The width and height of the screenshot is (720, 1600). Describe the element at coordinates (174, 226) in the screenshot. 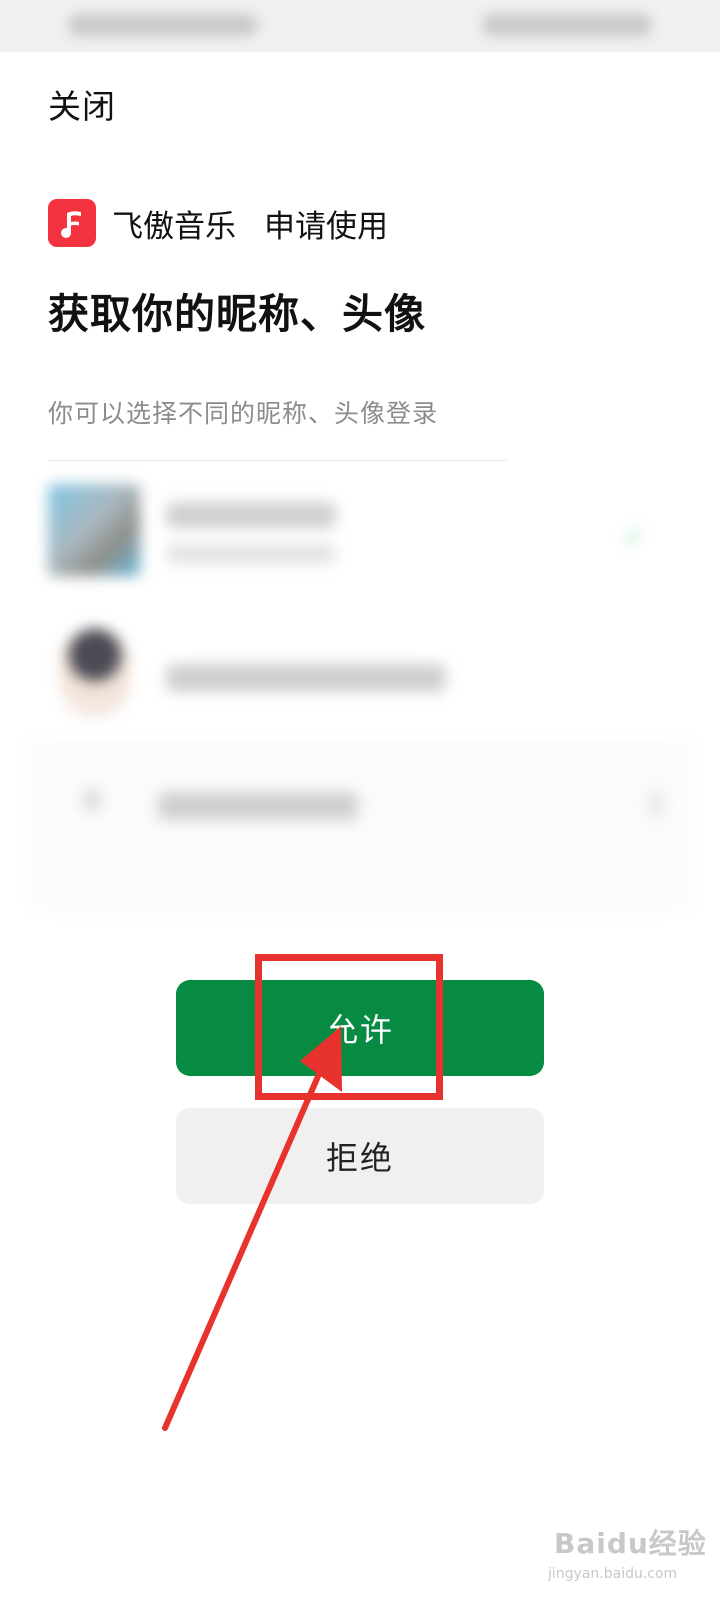

I see `app-name: 飞傲音乐` at that location.